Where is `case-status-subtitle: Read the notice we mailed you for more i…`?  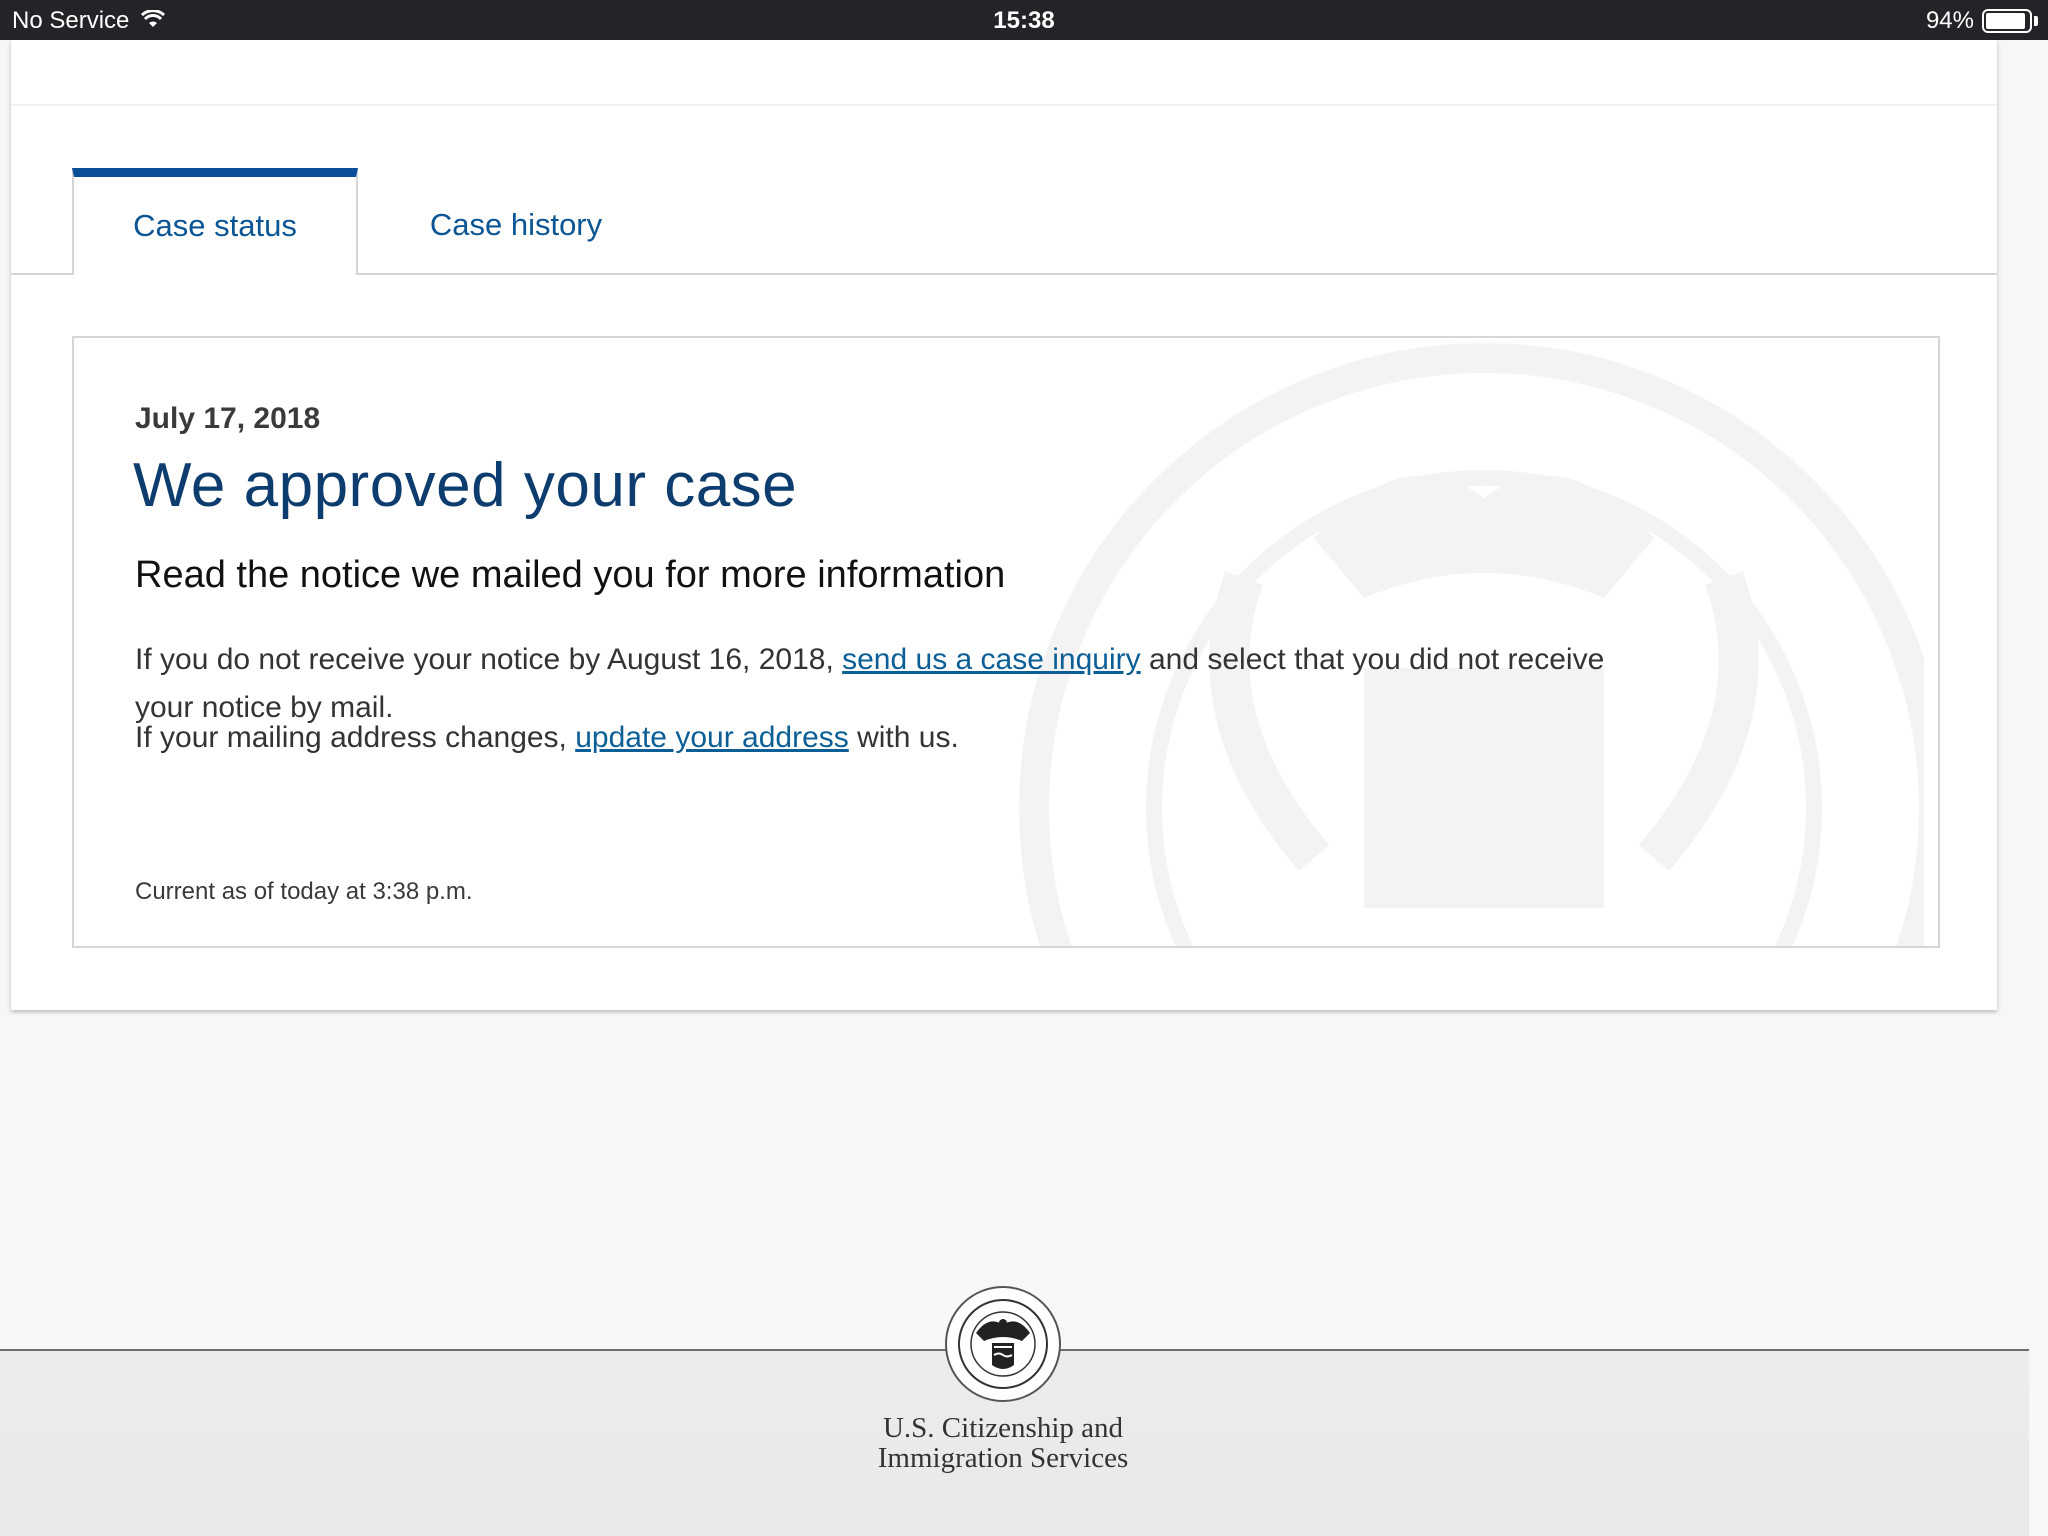
case-status-subtitle: Read the notice we mailed you for more i… is located at coordinates (570, 575).